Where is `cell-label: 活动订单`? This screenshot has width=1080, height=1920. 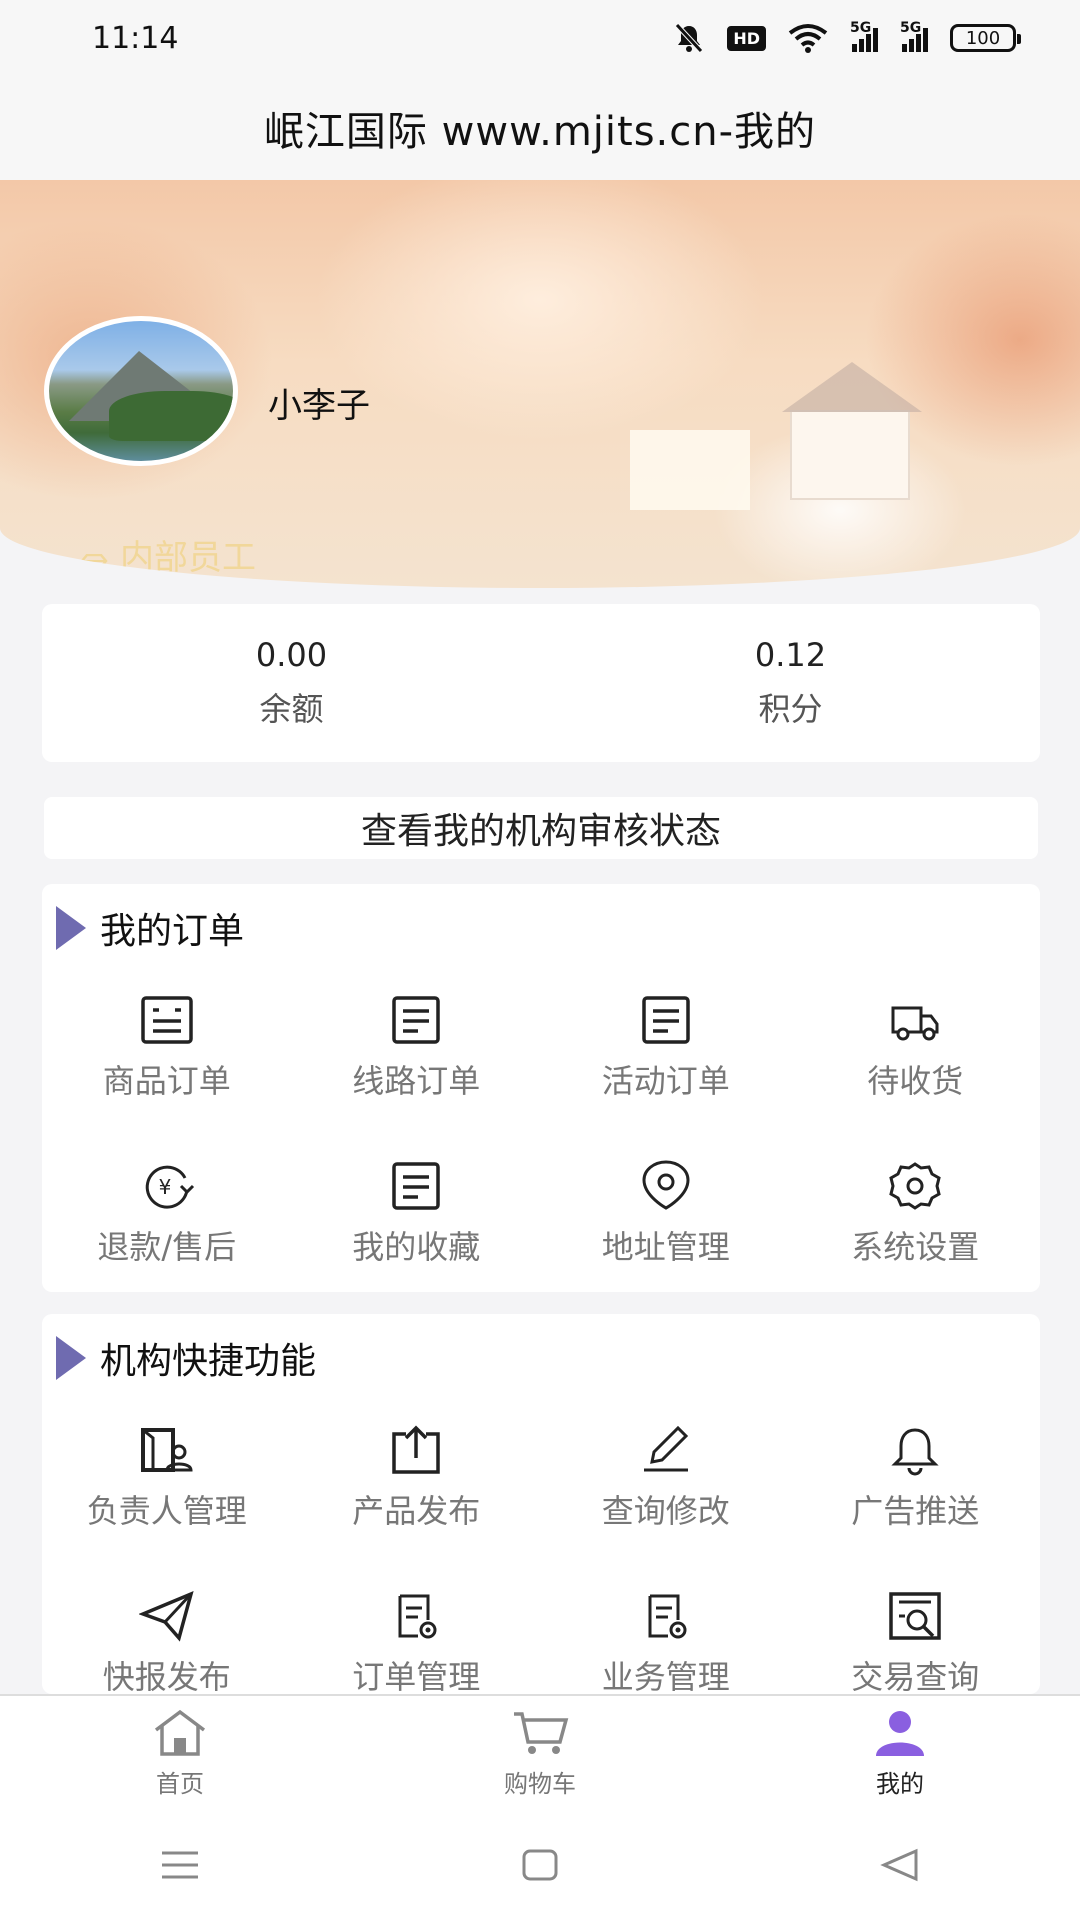 cell-label: 活动订单 is located at coordinates (665, 1081).